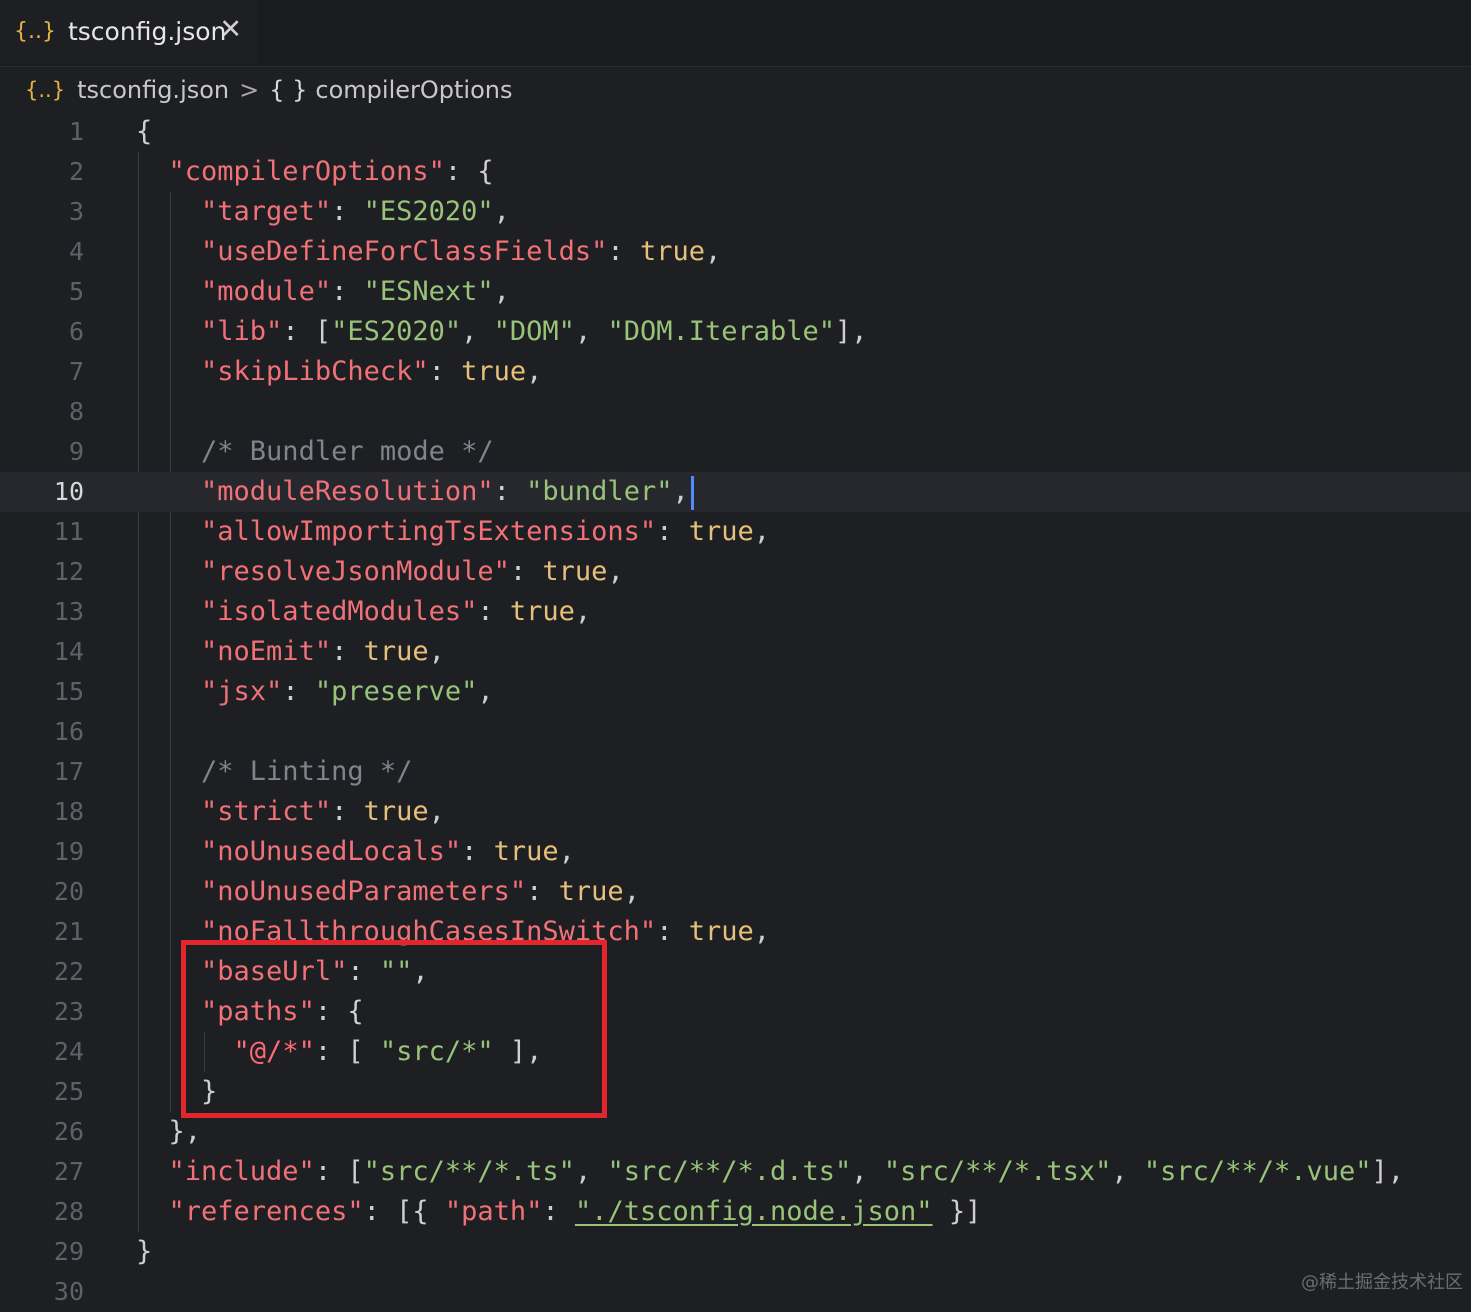  I want to click on tab-tsconfig: {..} tsconfig.json ✕, so click(129, 32).